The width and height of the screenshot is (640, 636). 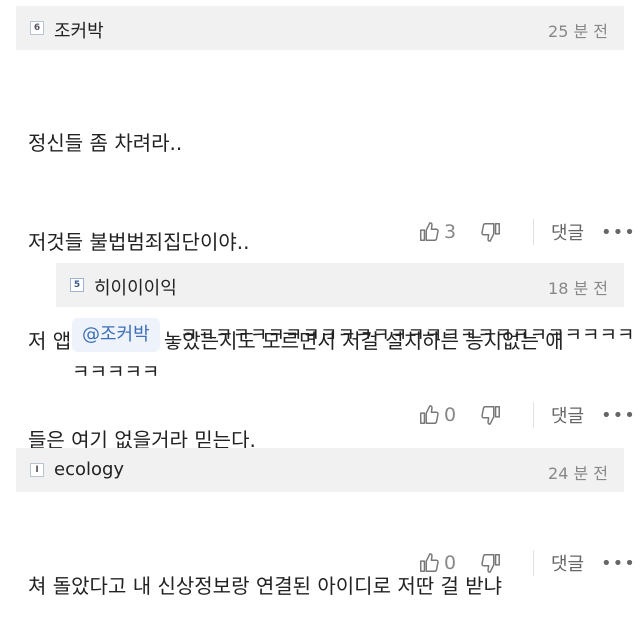 What do you see at coordinates (135, 287) in the screenshot?
I see `comment-author: 히이이이익` at bounding box center [135, 287].